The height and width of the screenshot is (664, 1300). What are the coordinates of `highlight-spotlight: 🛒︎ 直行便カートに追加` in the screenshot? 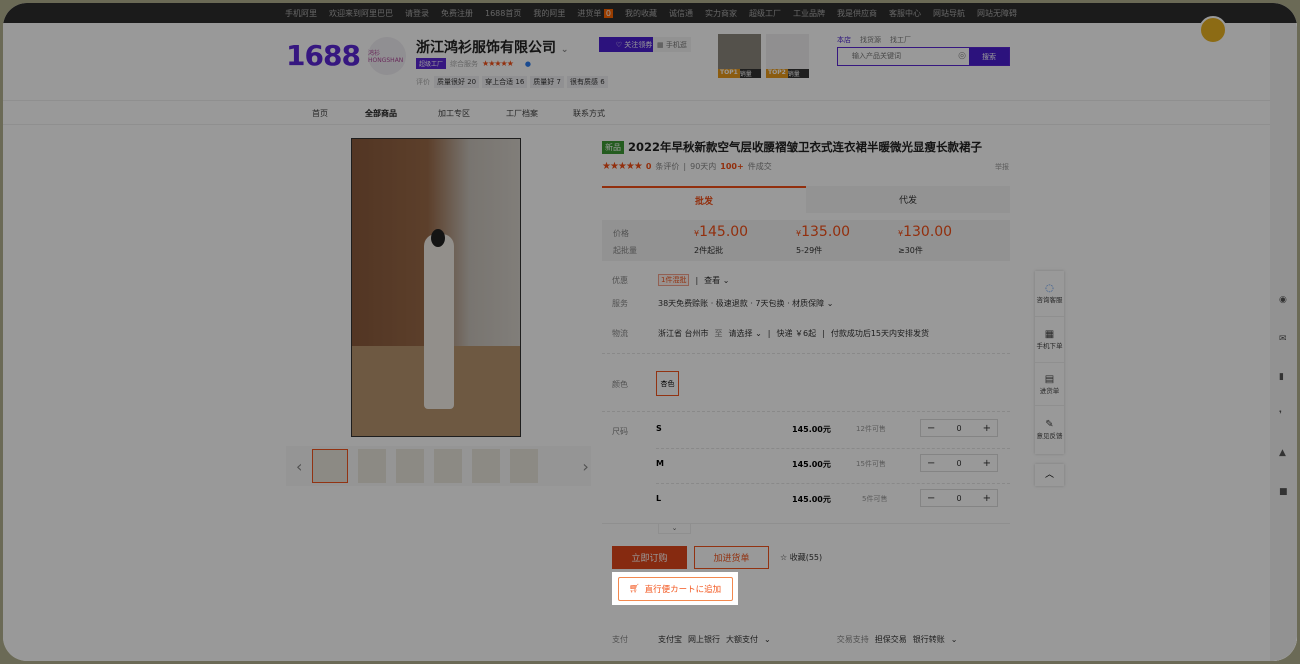 It's located at (675, 588).